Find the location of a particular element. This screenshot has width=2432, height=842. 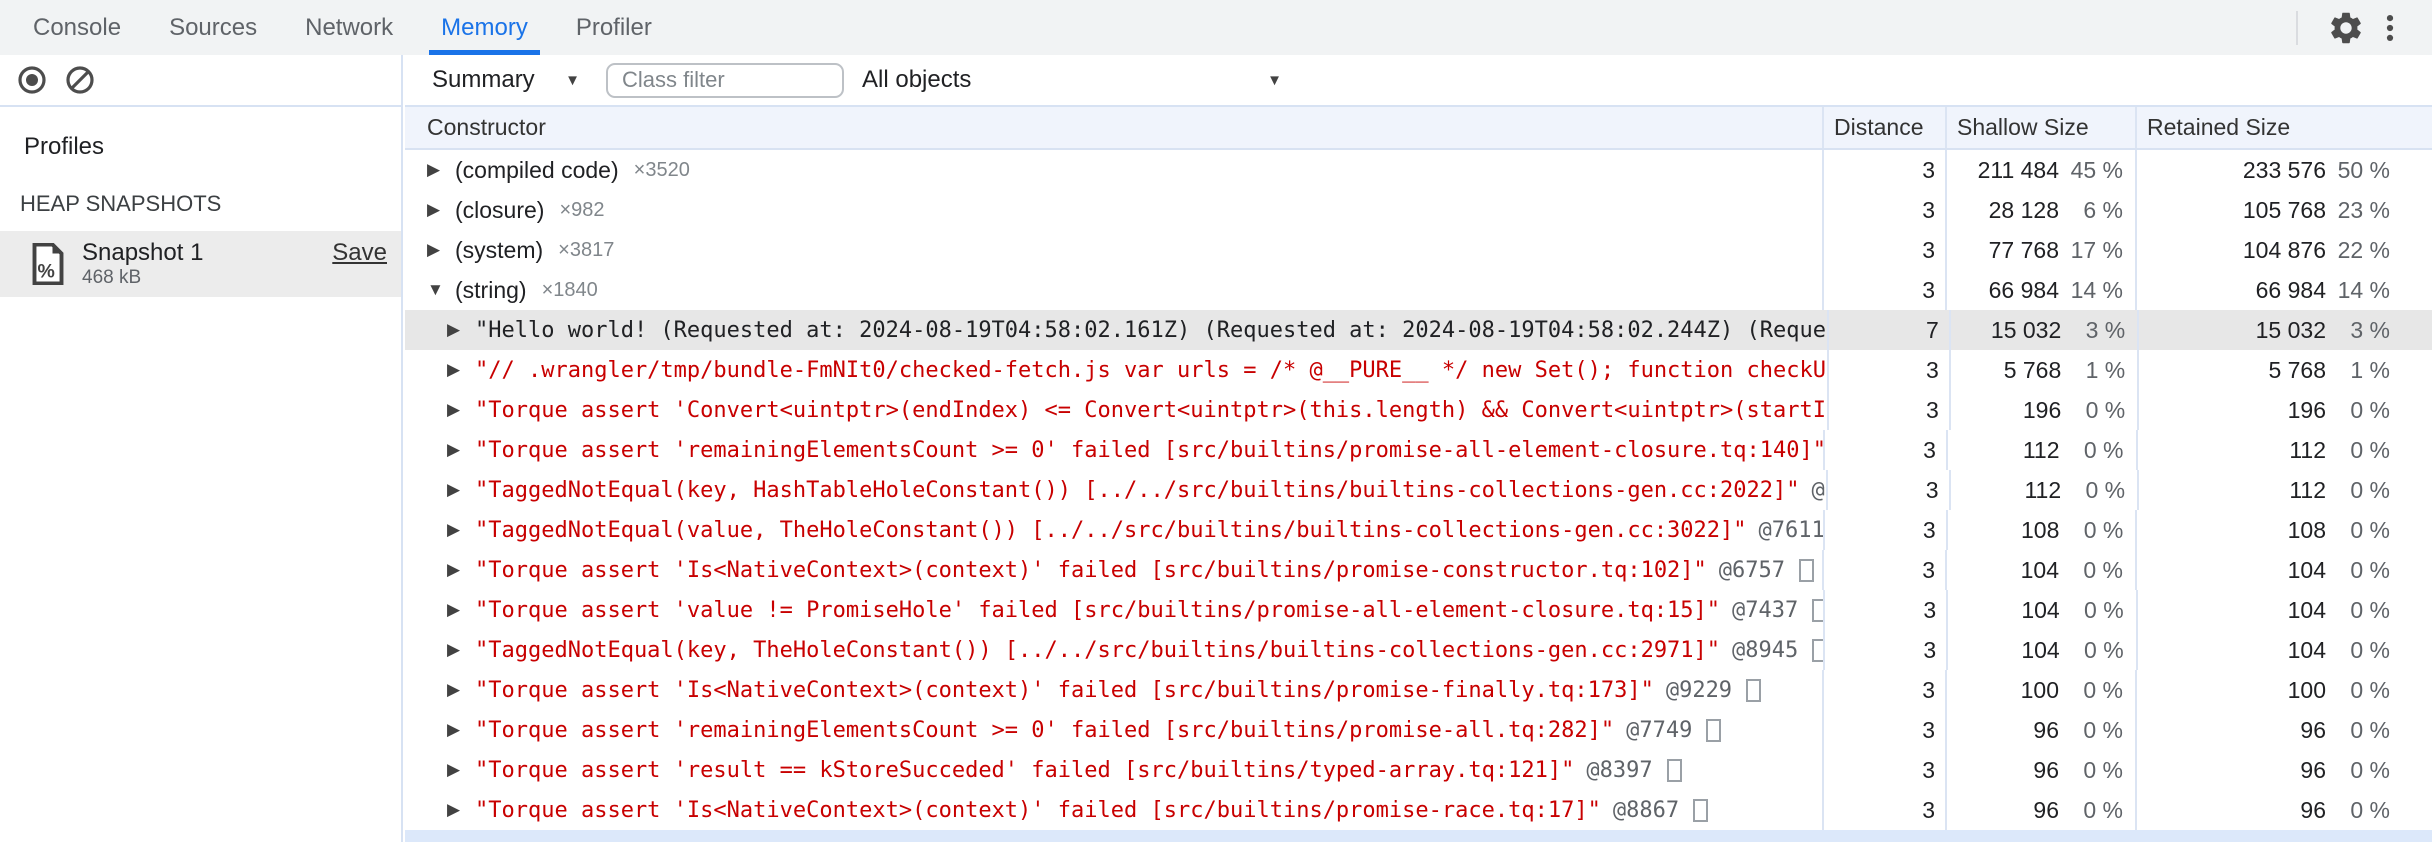

partially-visible-row is located at coordinates (1418, 836).